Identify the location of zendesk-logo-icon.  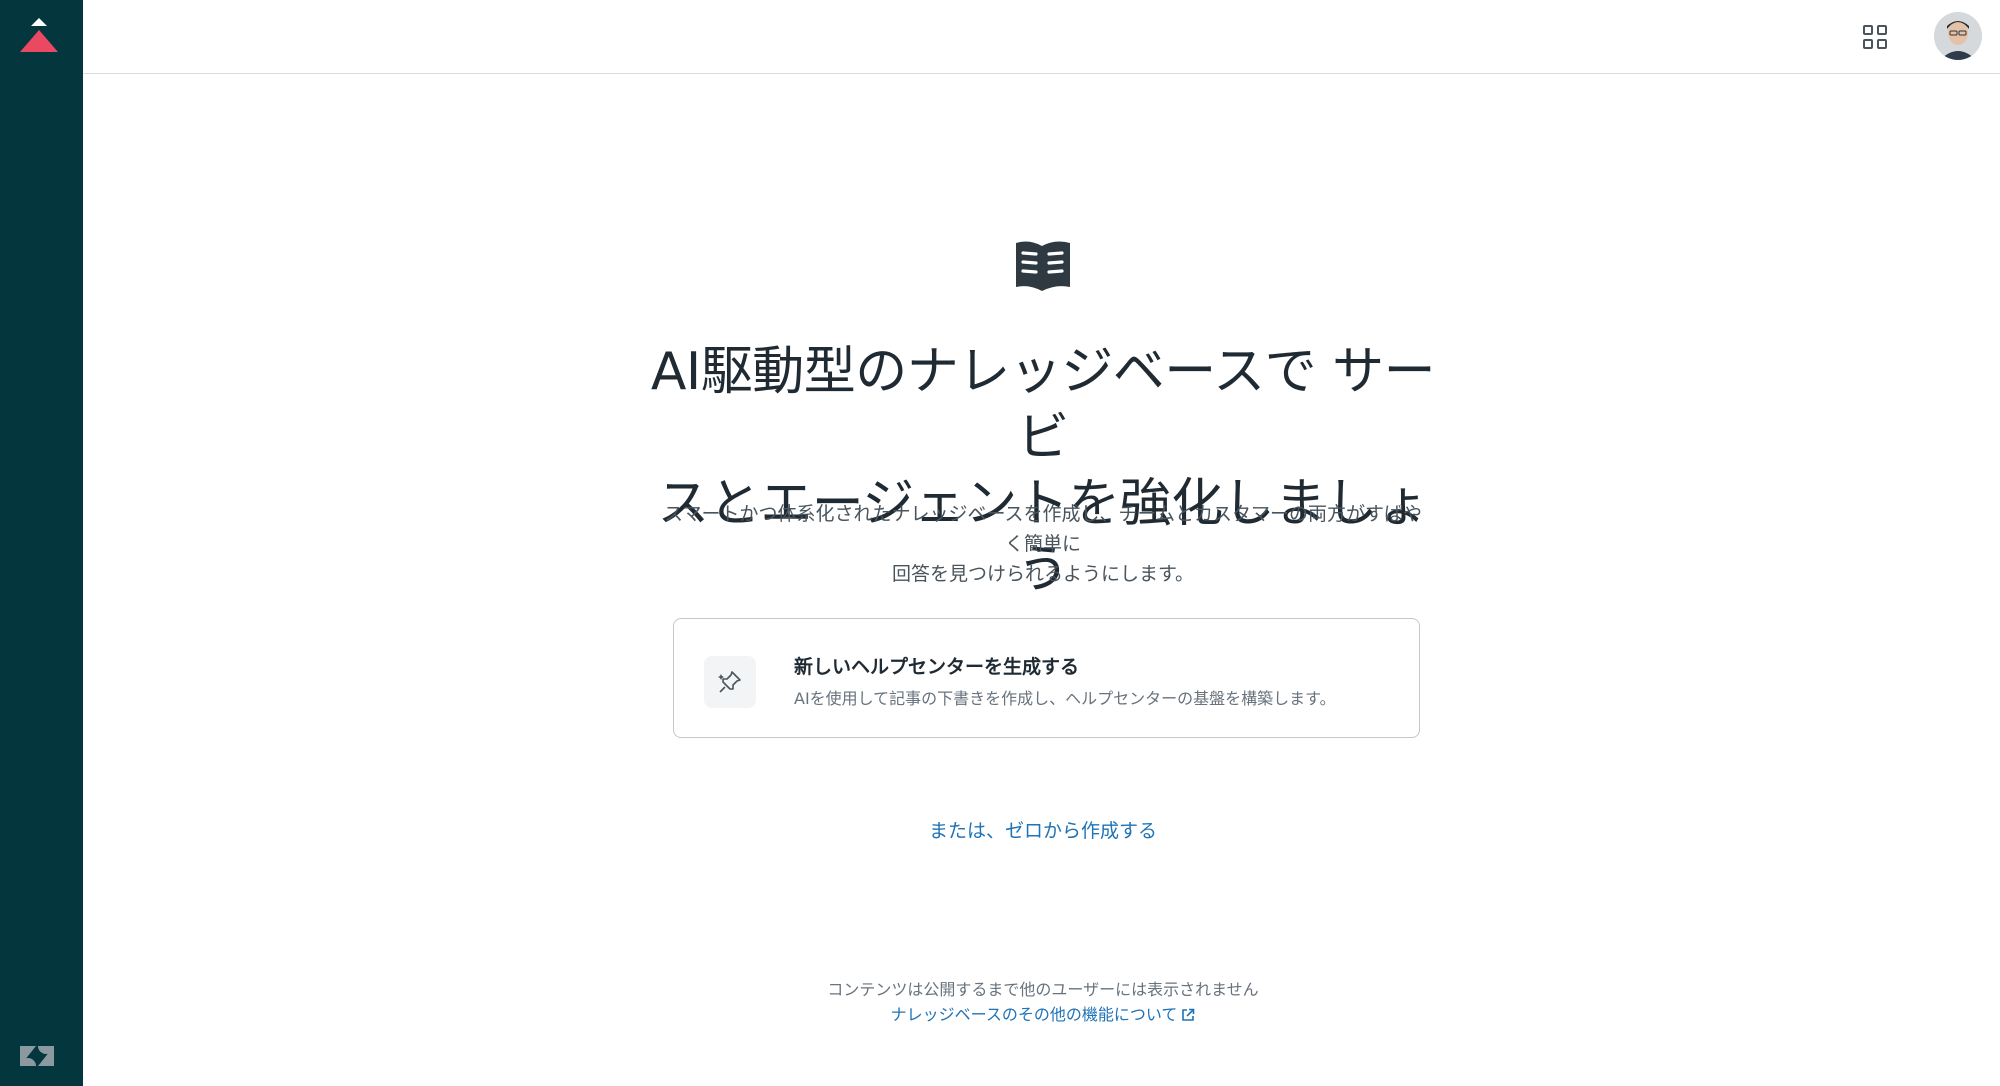
(38, 1056).